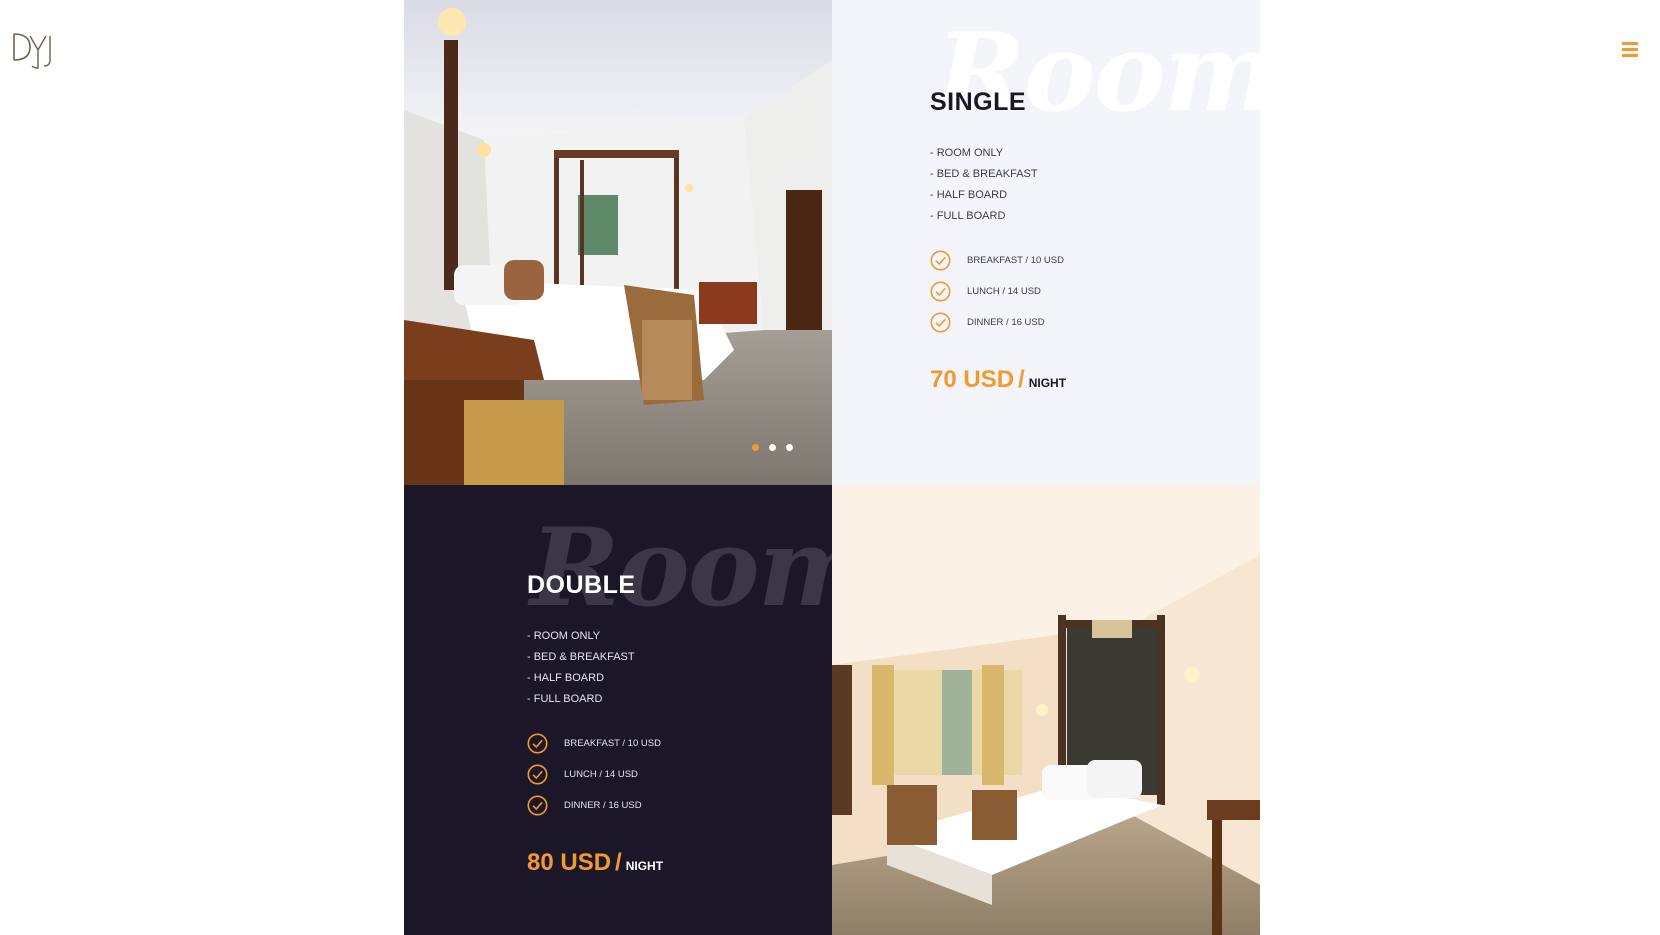 This screenshot has width=1660, height=935. I want to click on hamburger-menu-icon, so click(1630, 50).